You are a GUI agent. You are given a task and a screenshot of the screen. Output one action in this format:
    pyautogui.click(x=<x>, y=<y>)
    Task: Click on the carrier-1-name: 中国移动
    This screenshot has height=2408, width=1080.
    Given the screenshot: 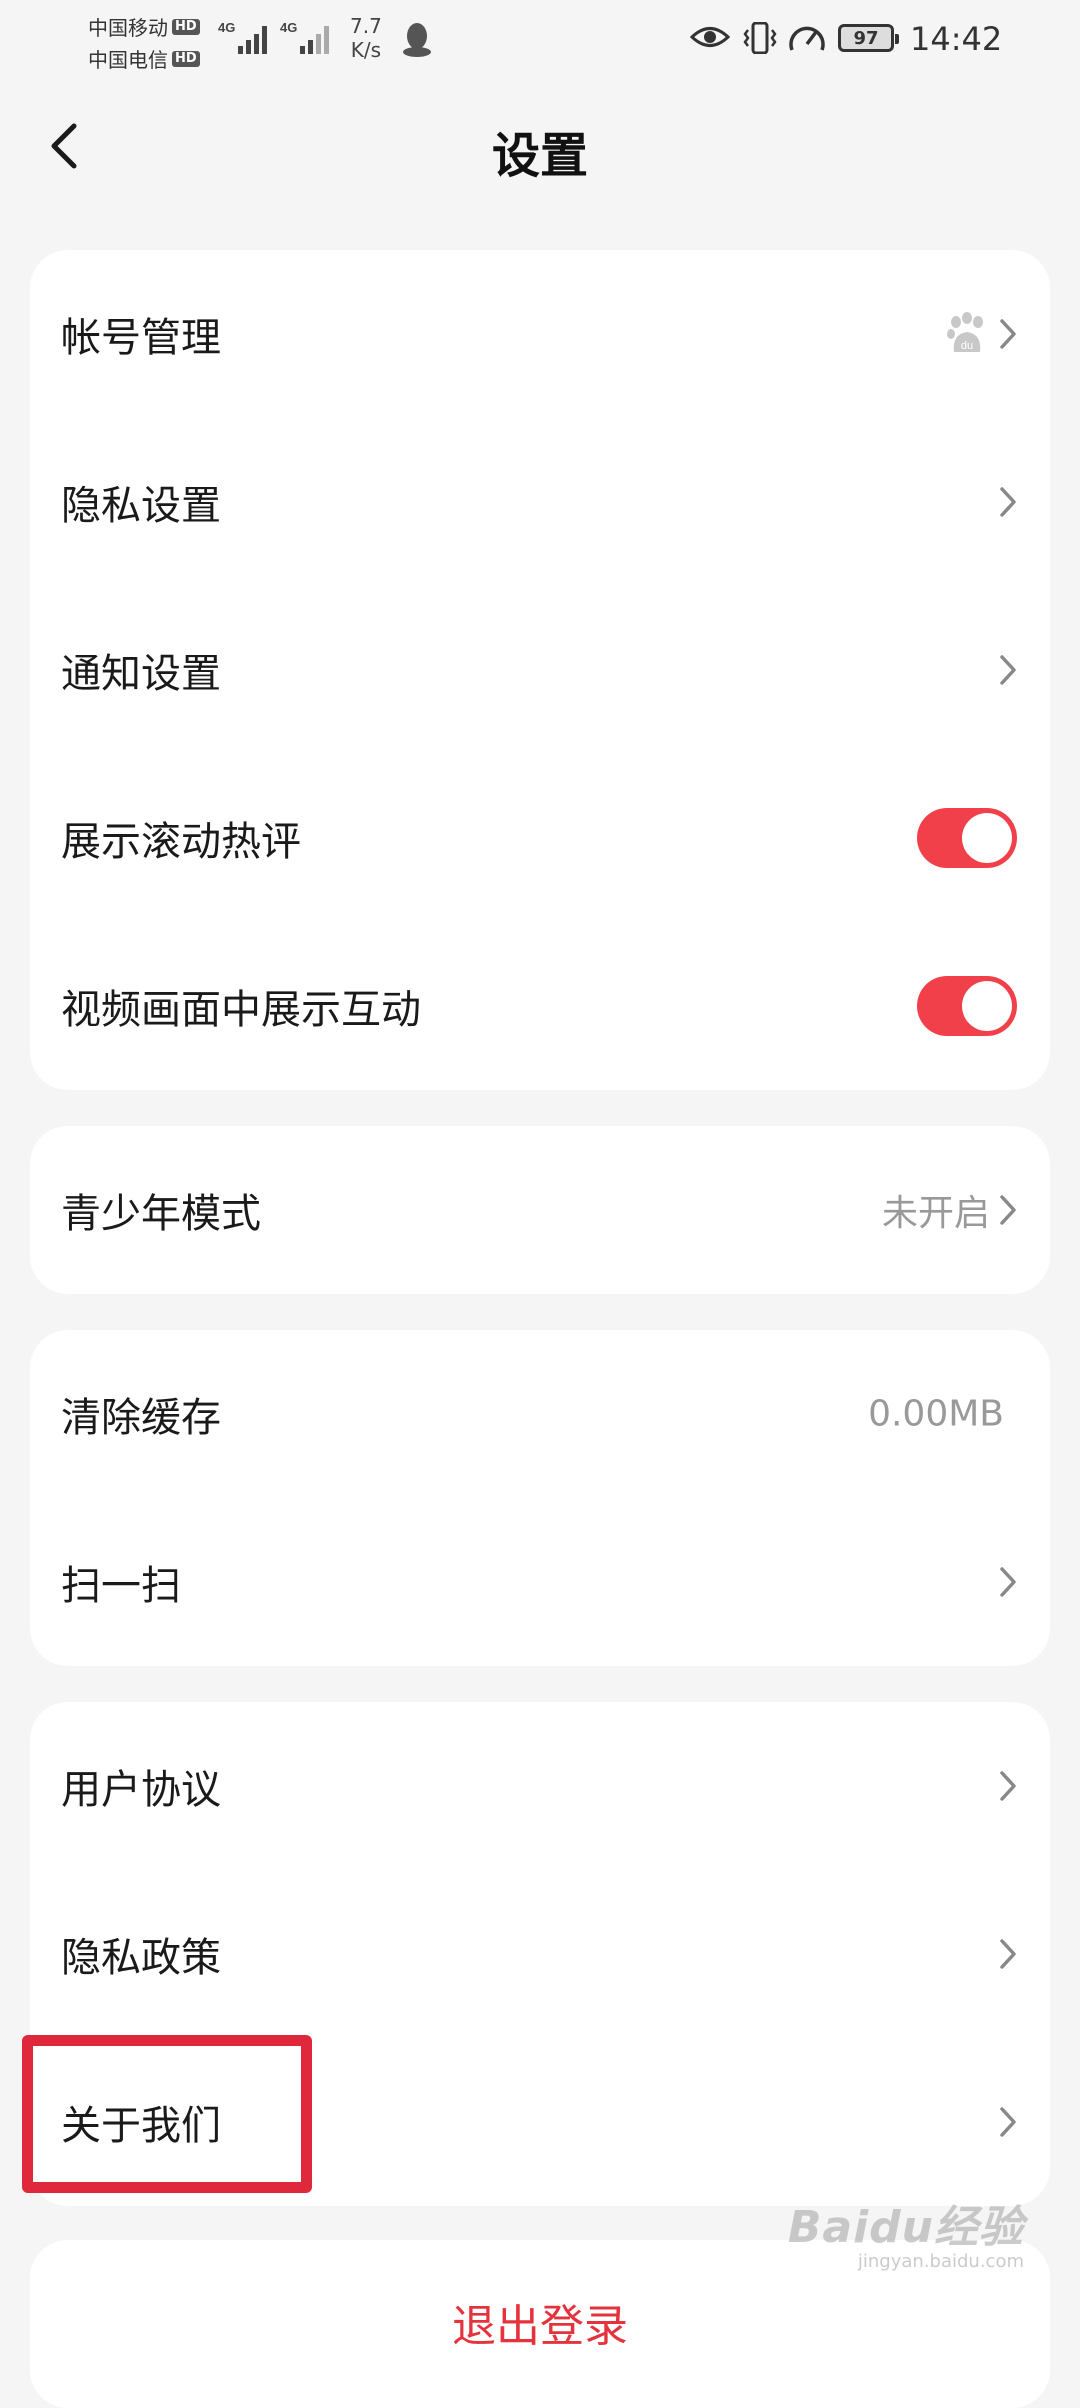 What is the action you would take?
    pyautogui.click(x=128, y=28)
    